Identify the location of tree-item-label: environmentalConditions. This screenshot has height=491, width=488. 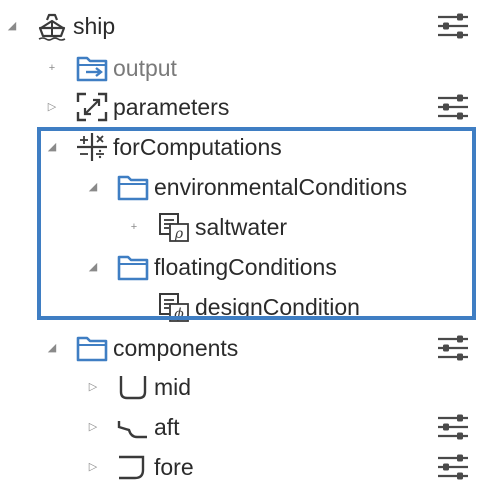
(281, 187).